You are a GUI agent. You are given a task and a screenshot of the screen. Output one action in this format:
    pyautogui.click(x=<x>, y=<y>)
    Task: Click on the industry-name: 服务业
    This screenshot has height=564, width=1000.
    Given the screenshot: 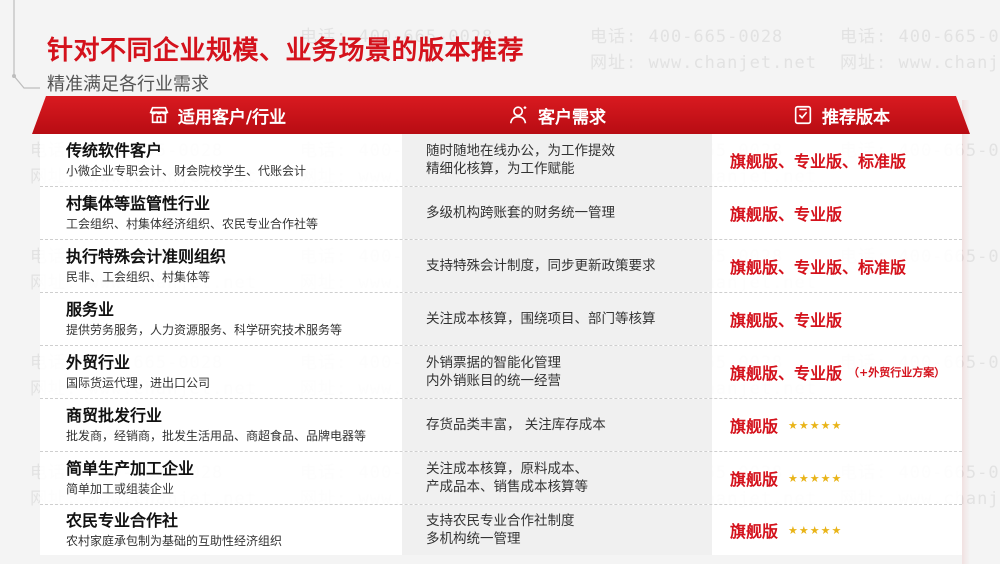 What is the action you would take?
    pyautogui.click(x=90, y=309)
    